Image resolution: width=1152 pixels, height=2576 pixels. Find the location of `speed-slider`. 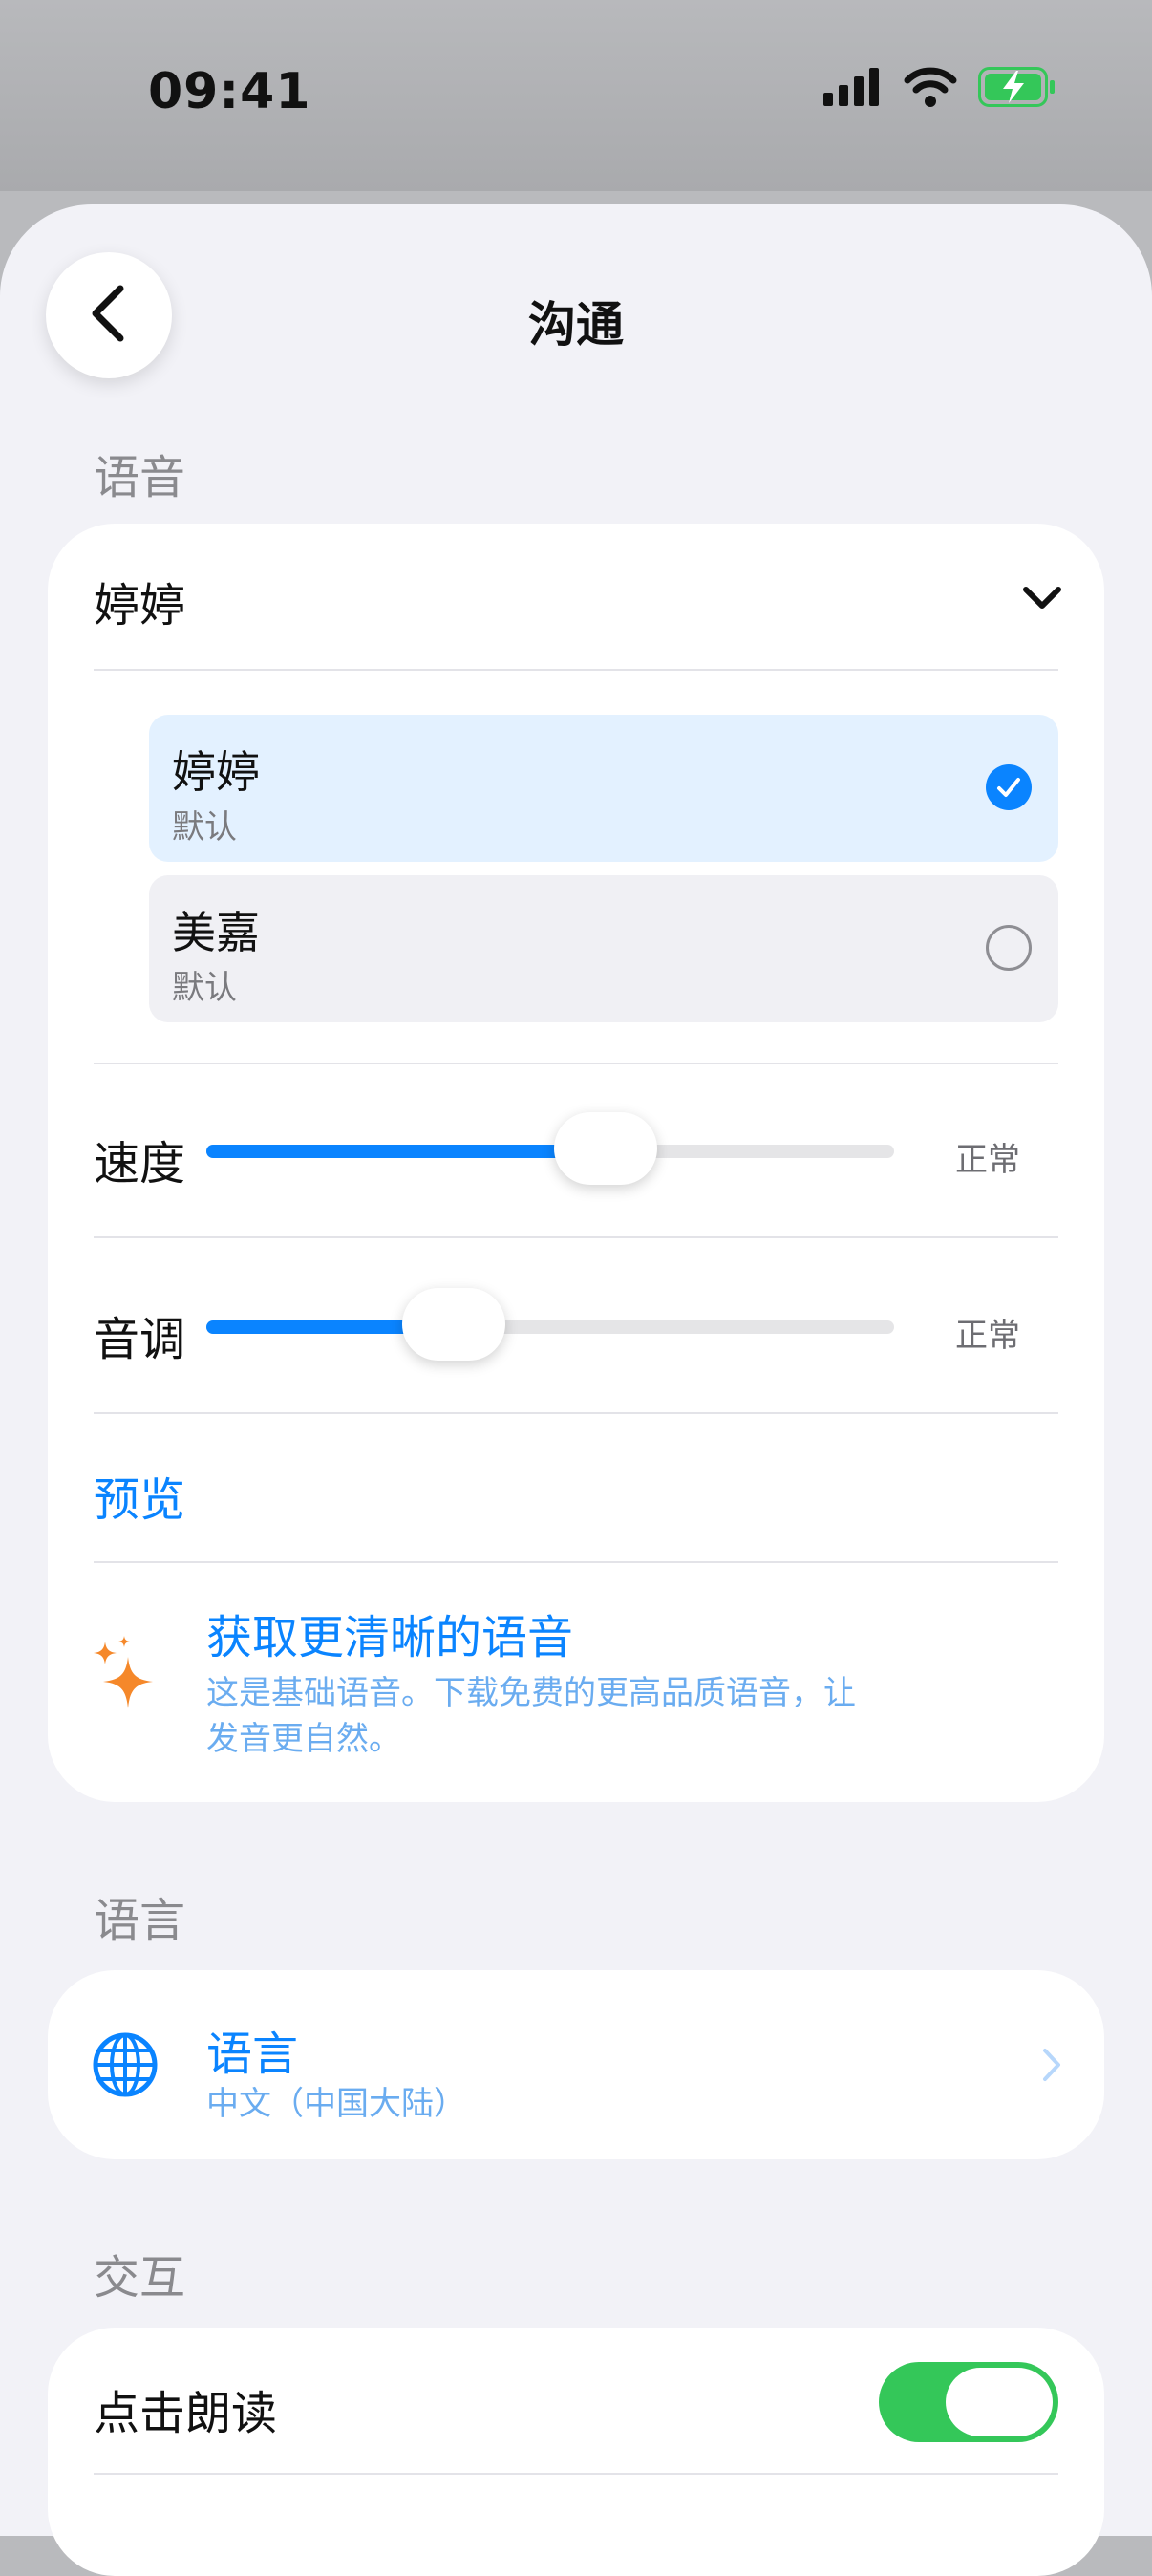

speed-slider is located at coordinates (550, 1148).